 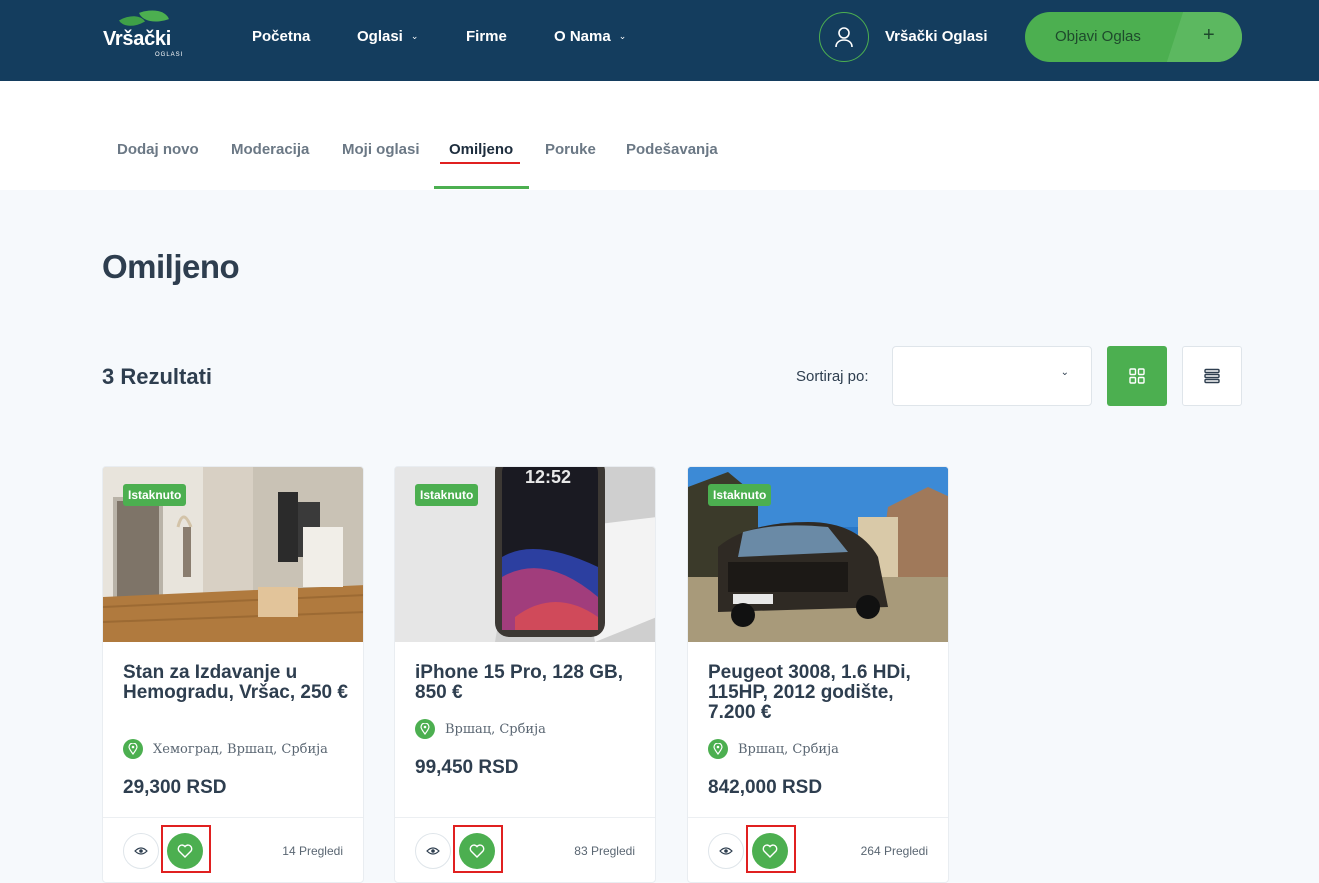 I want to click on nav-companies-label: Firme, so click(x=486, y=36).